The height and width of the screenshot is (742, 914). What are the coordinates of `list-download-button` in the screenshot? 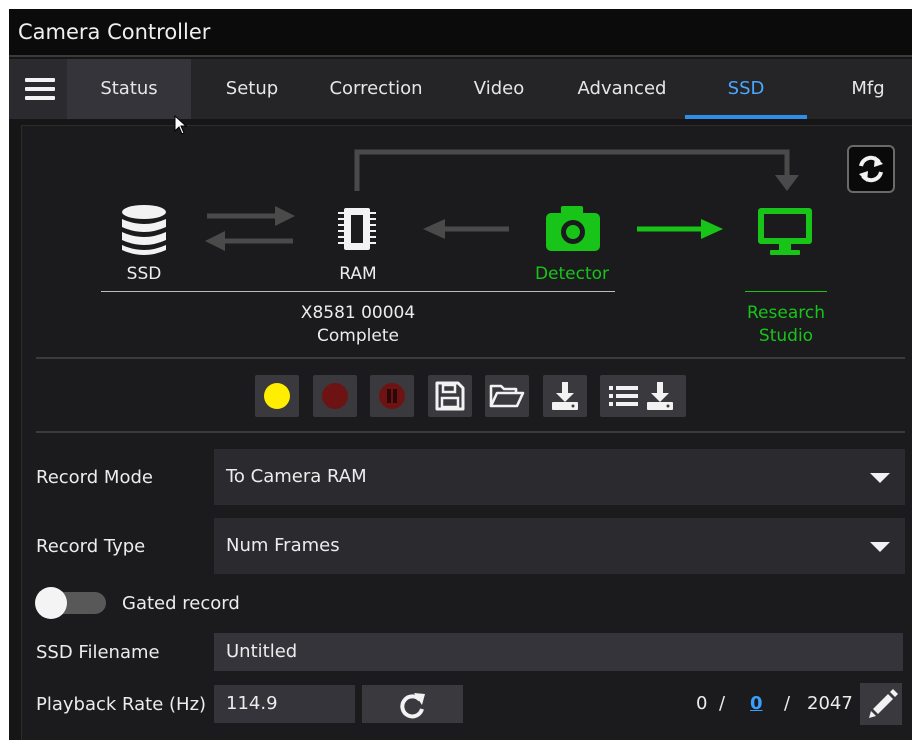 It's located at (643, 396).